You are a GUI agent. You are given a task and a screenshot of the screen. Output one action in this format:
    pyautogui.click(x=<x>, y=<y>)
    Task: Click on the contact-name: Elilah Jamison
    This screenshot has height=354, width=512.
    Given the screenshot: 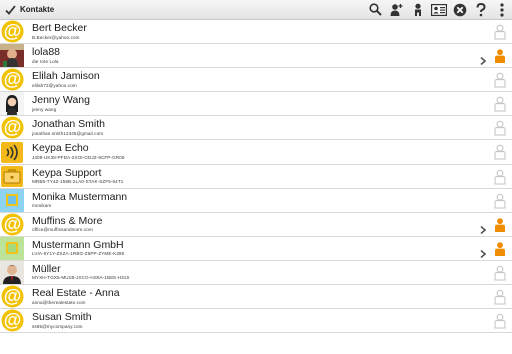 What is the action you would take?
    pyautogui.click(x=66, y=76)
    